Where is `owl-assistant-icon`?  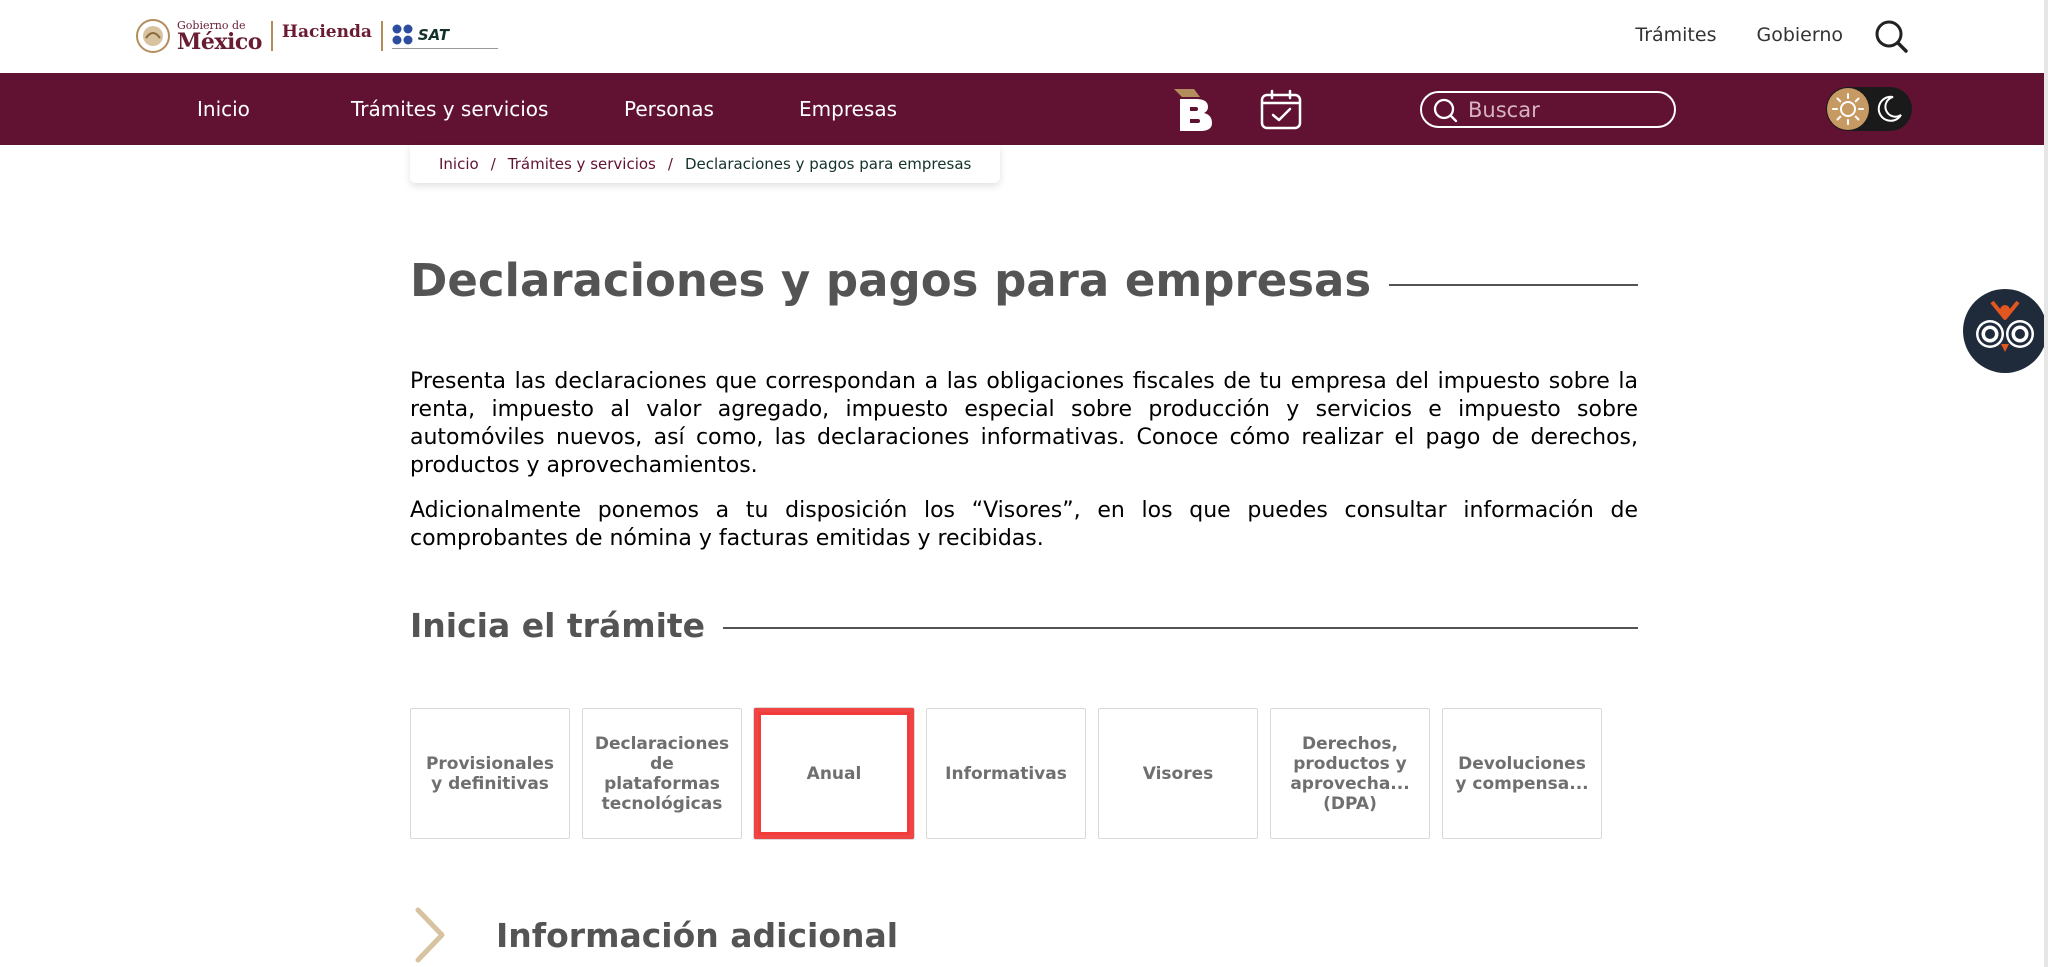
owl-assistant-icon is located at coordinates (2005, 331).